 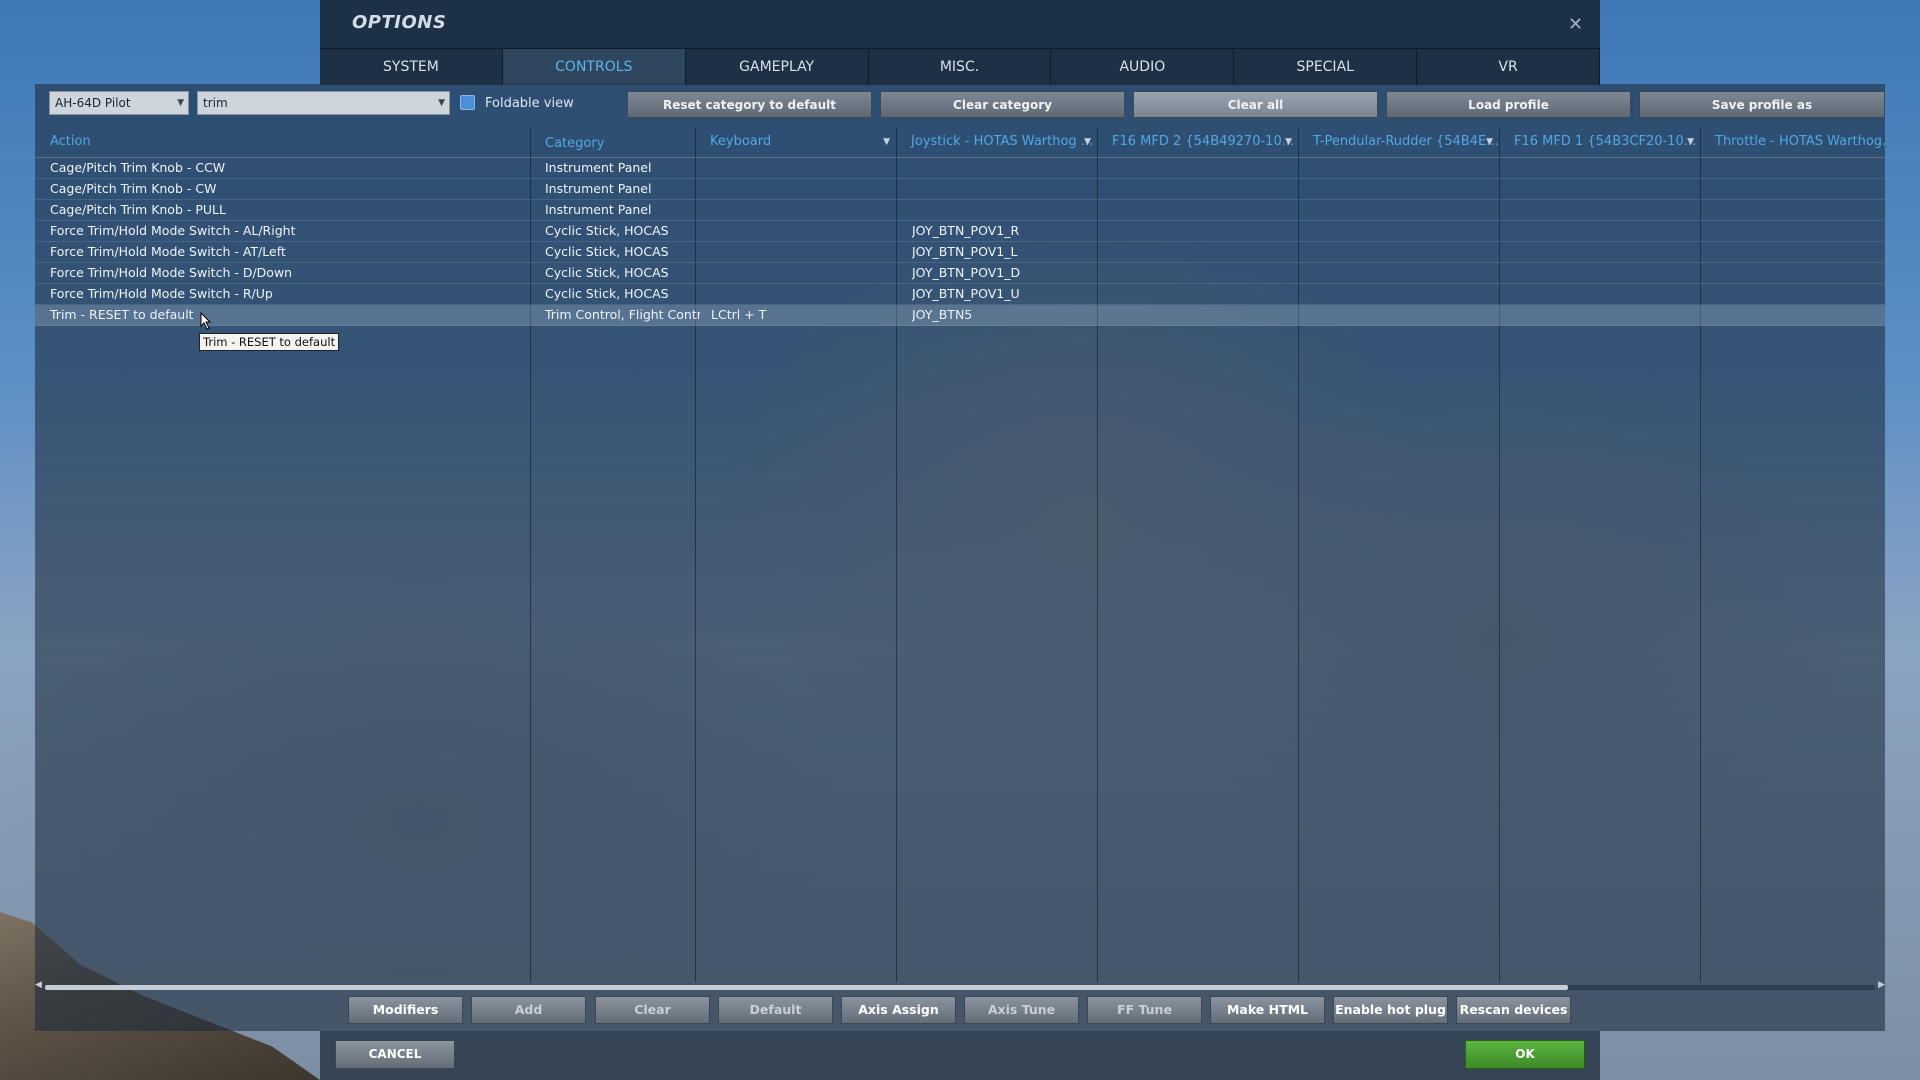 What do you see at coordinates (1762, 104) in the screenshot?
I see `save-profile-button: Save profile as` at bounding box center [1762, 104].